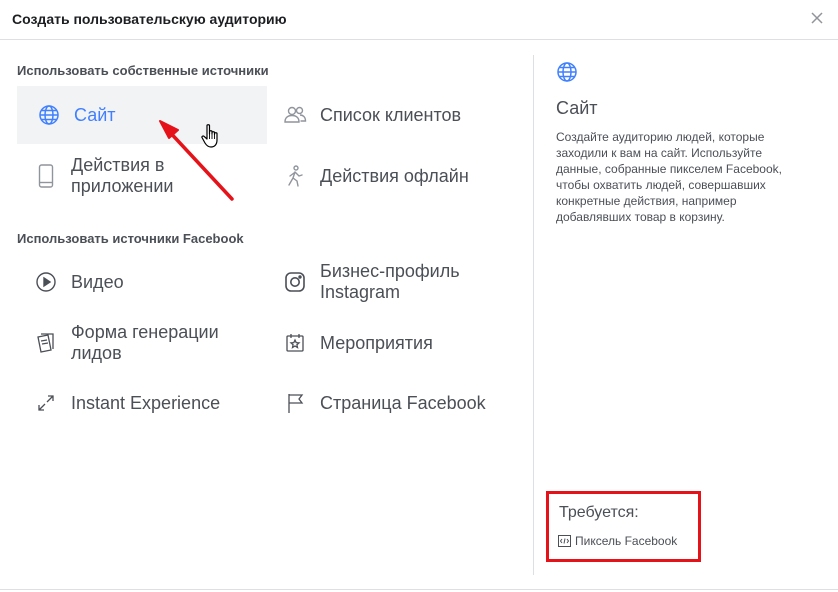 The width and height of the screenshot is (838, 592). Describe the element at coordinates (376, 342) in the screenshot. I see `option-events-label: Мероприятия` at that location.